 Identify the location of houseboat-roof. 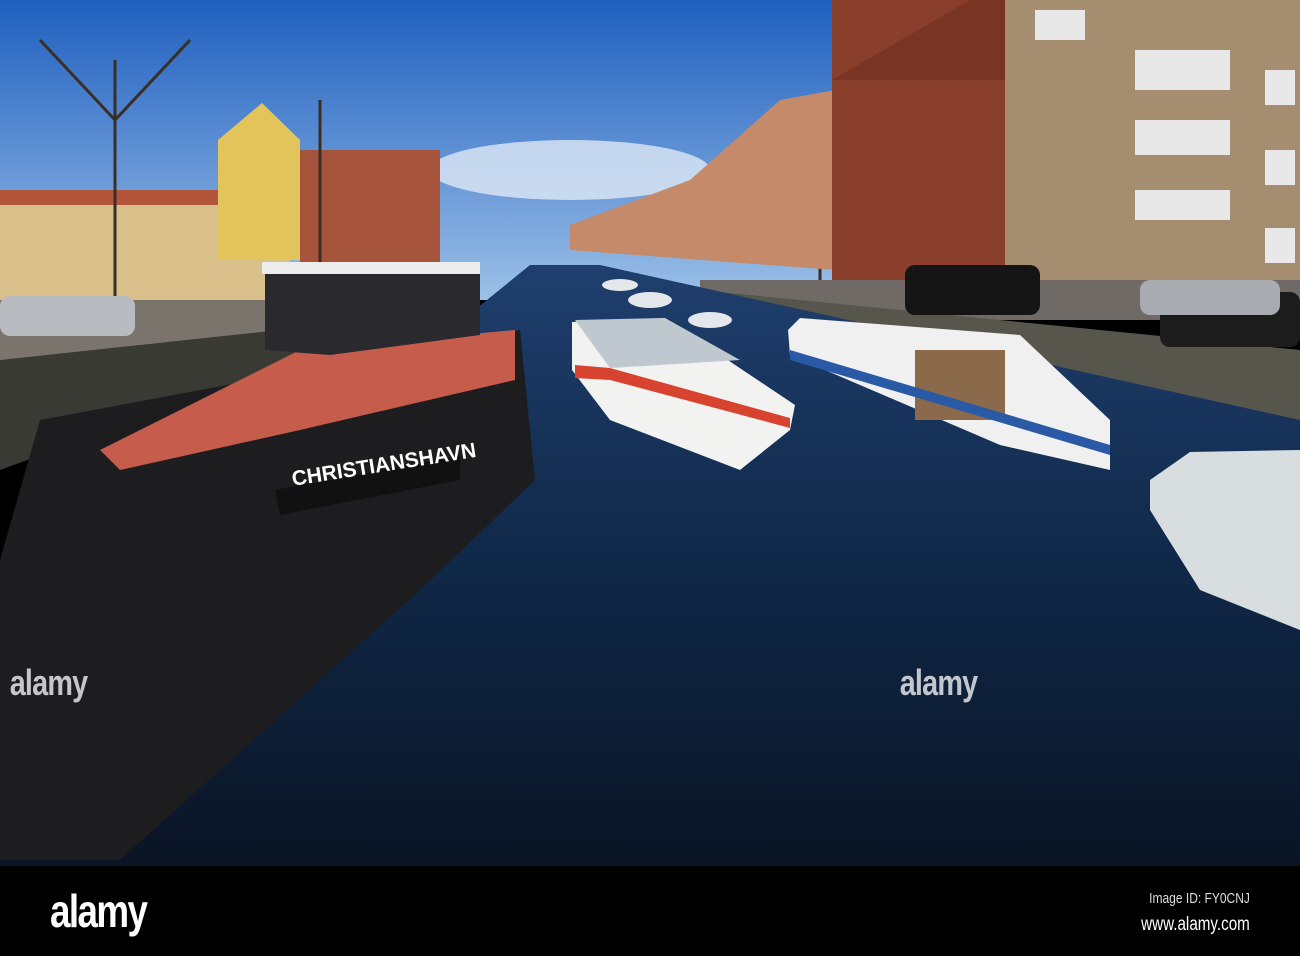
(371, 268).